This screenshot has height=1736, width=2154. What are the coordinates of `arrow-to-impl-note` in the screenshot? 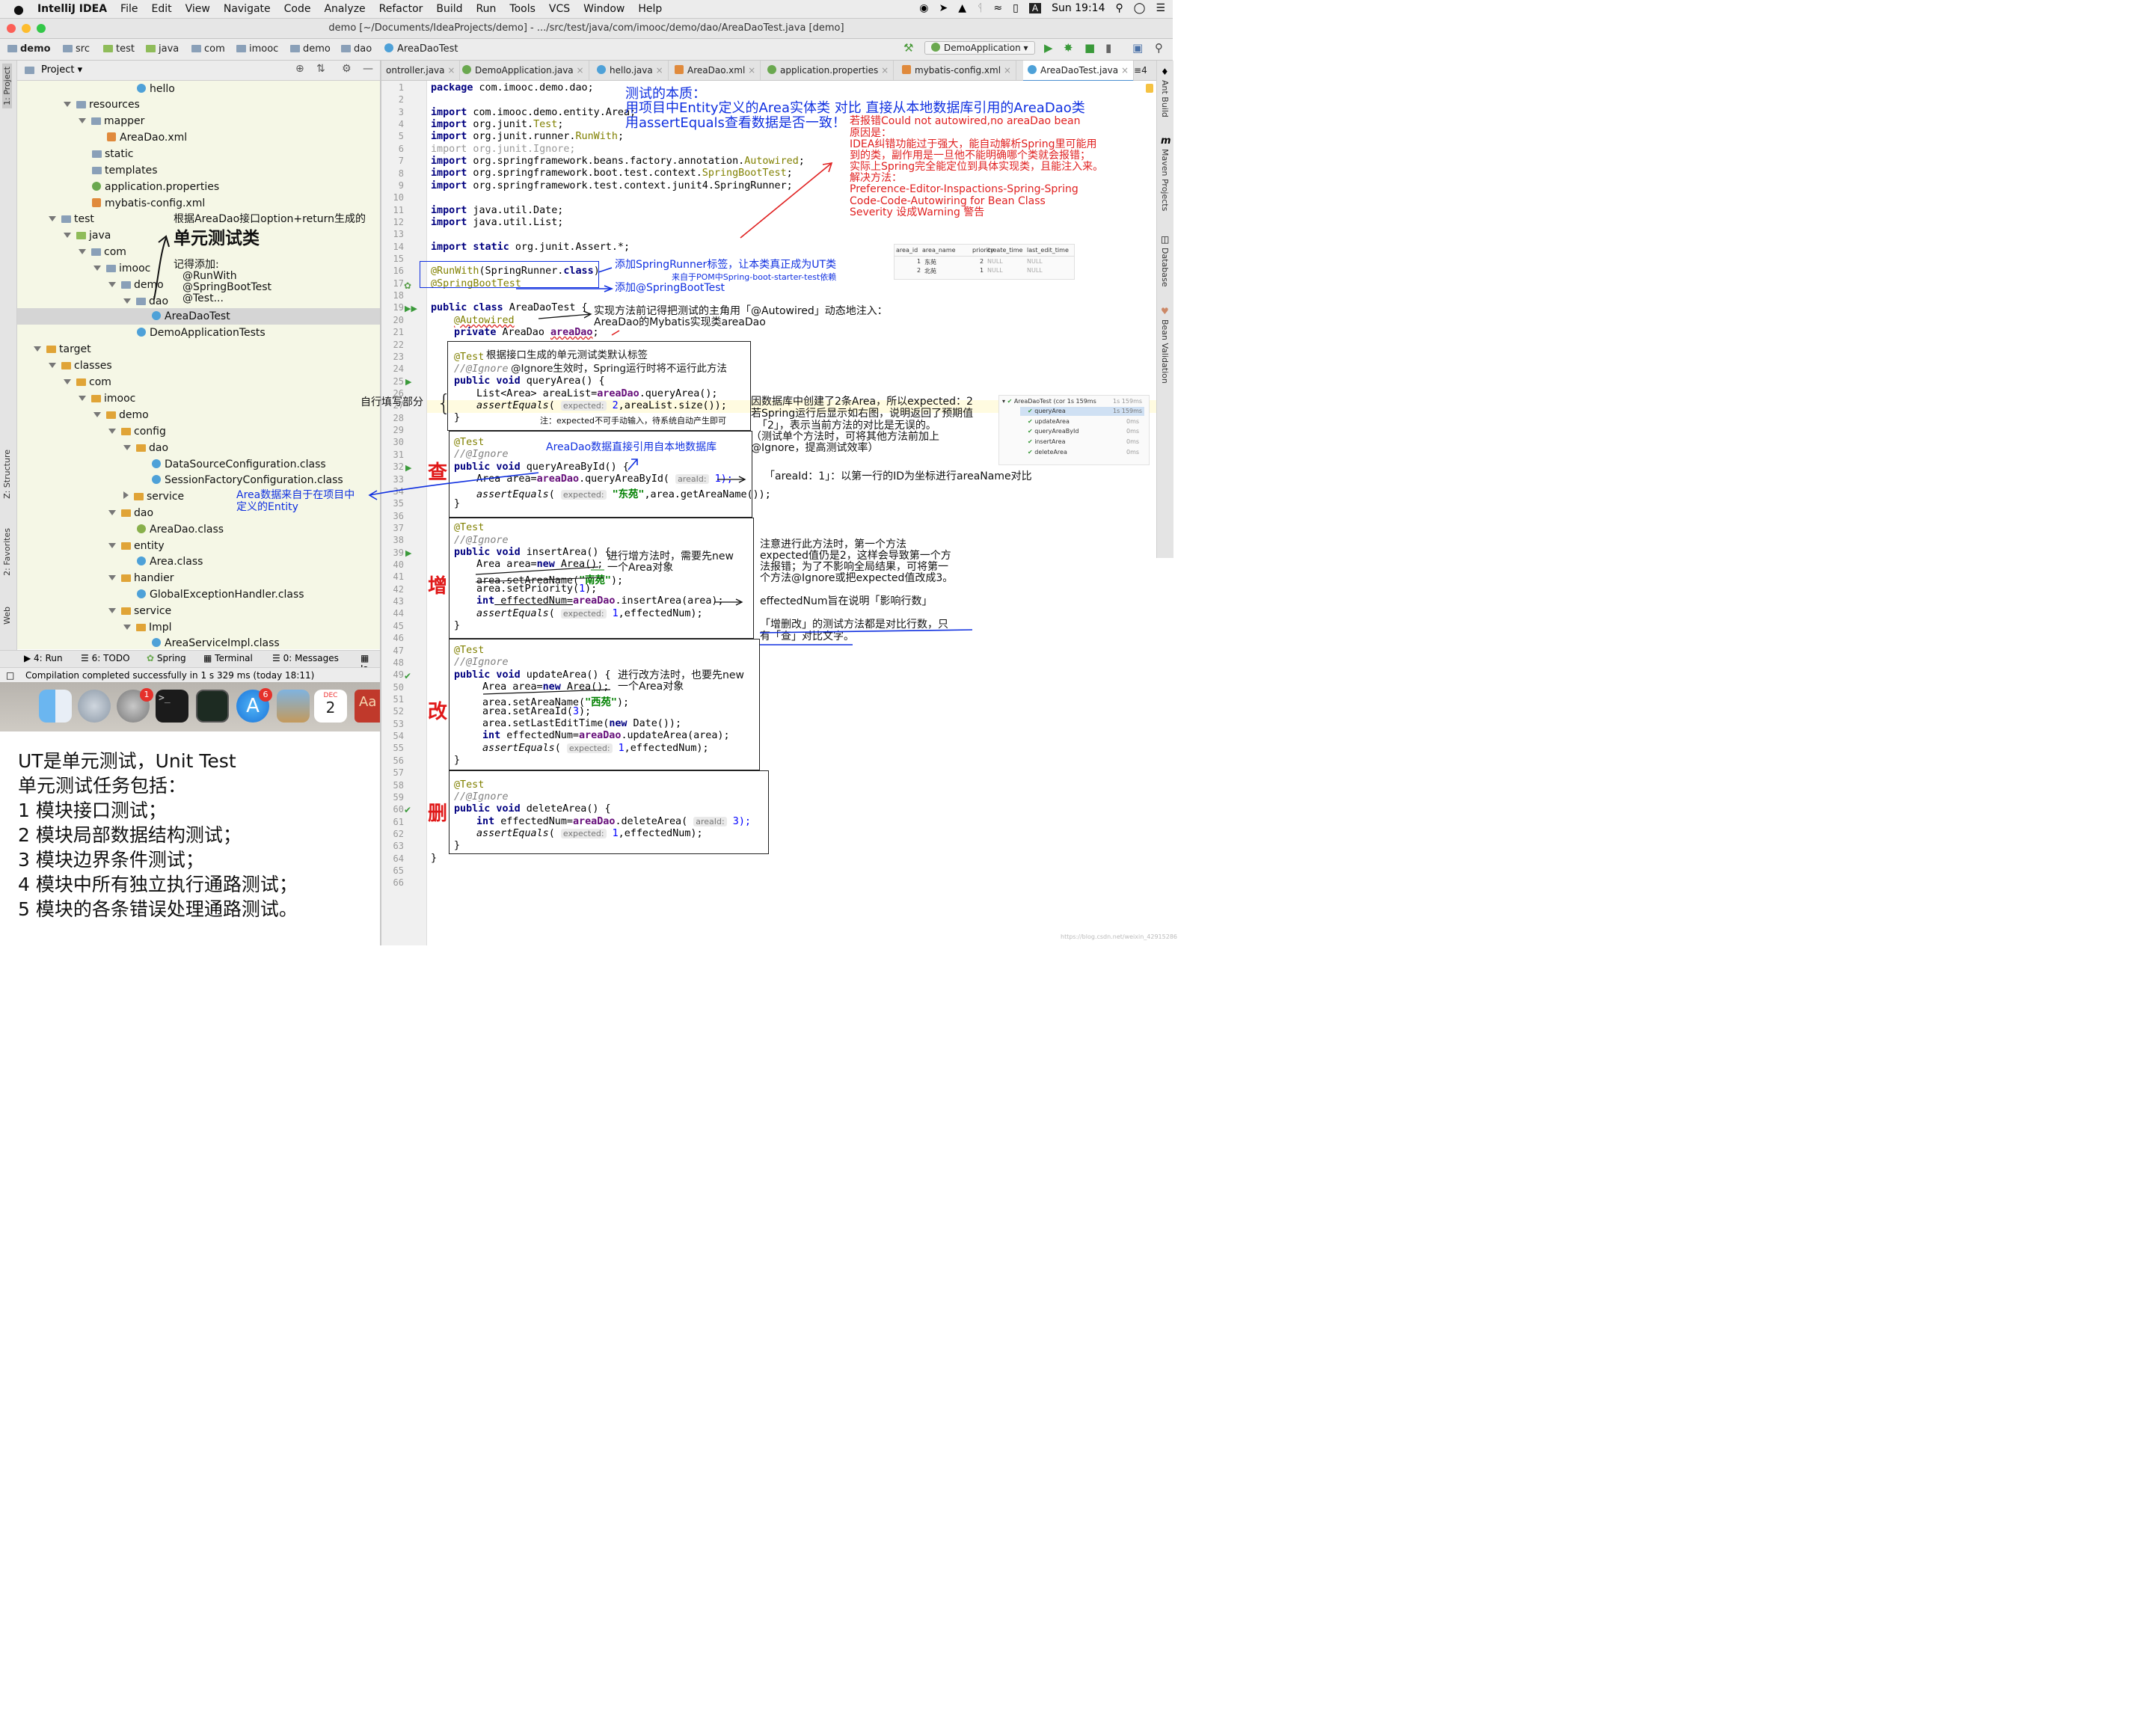 It's located at (565, 316).